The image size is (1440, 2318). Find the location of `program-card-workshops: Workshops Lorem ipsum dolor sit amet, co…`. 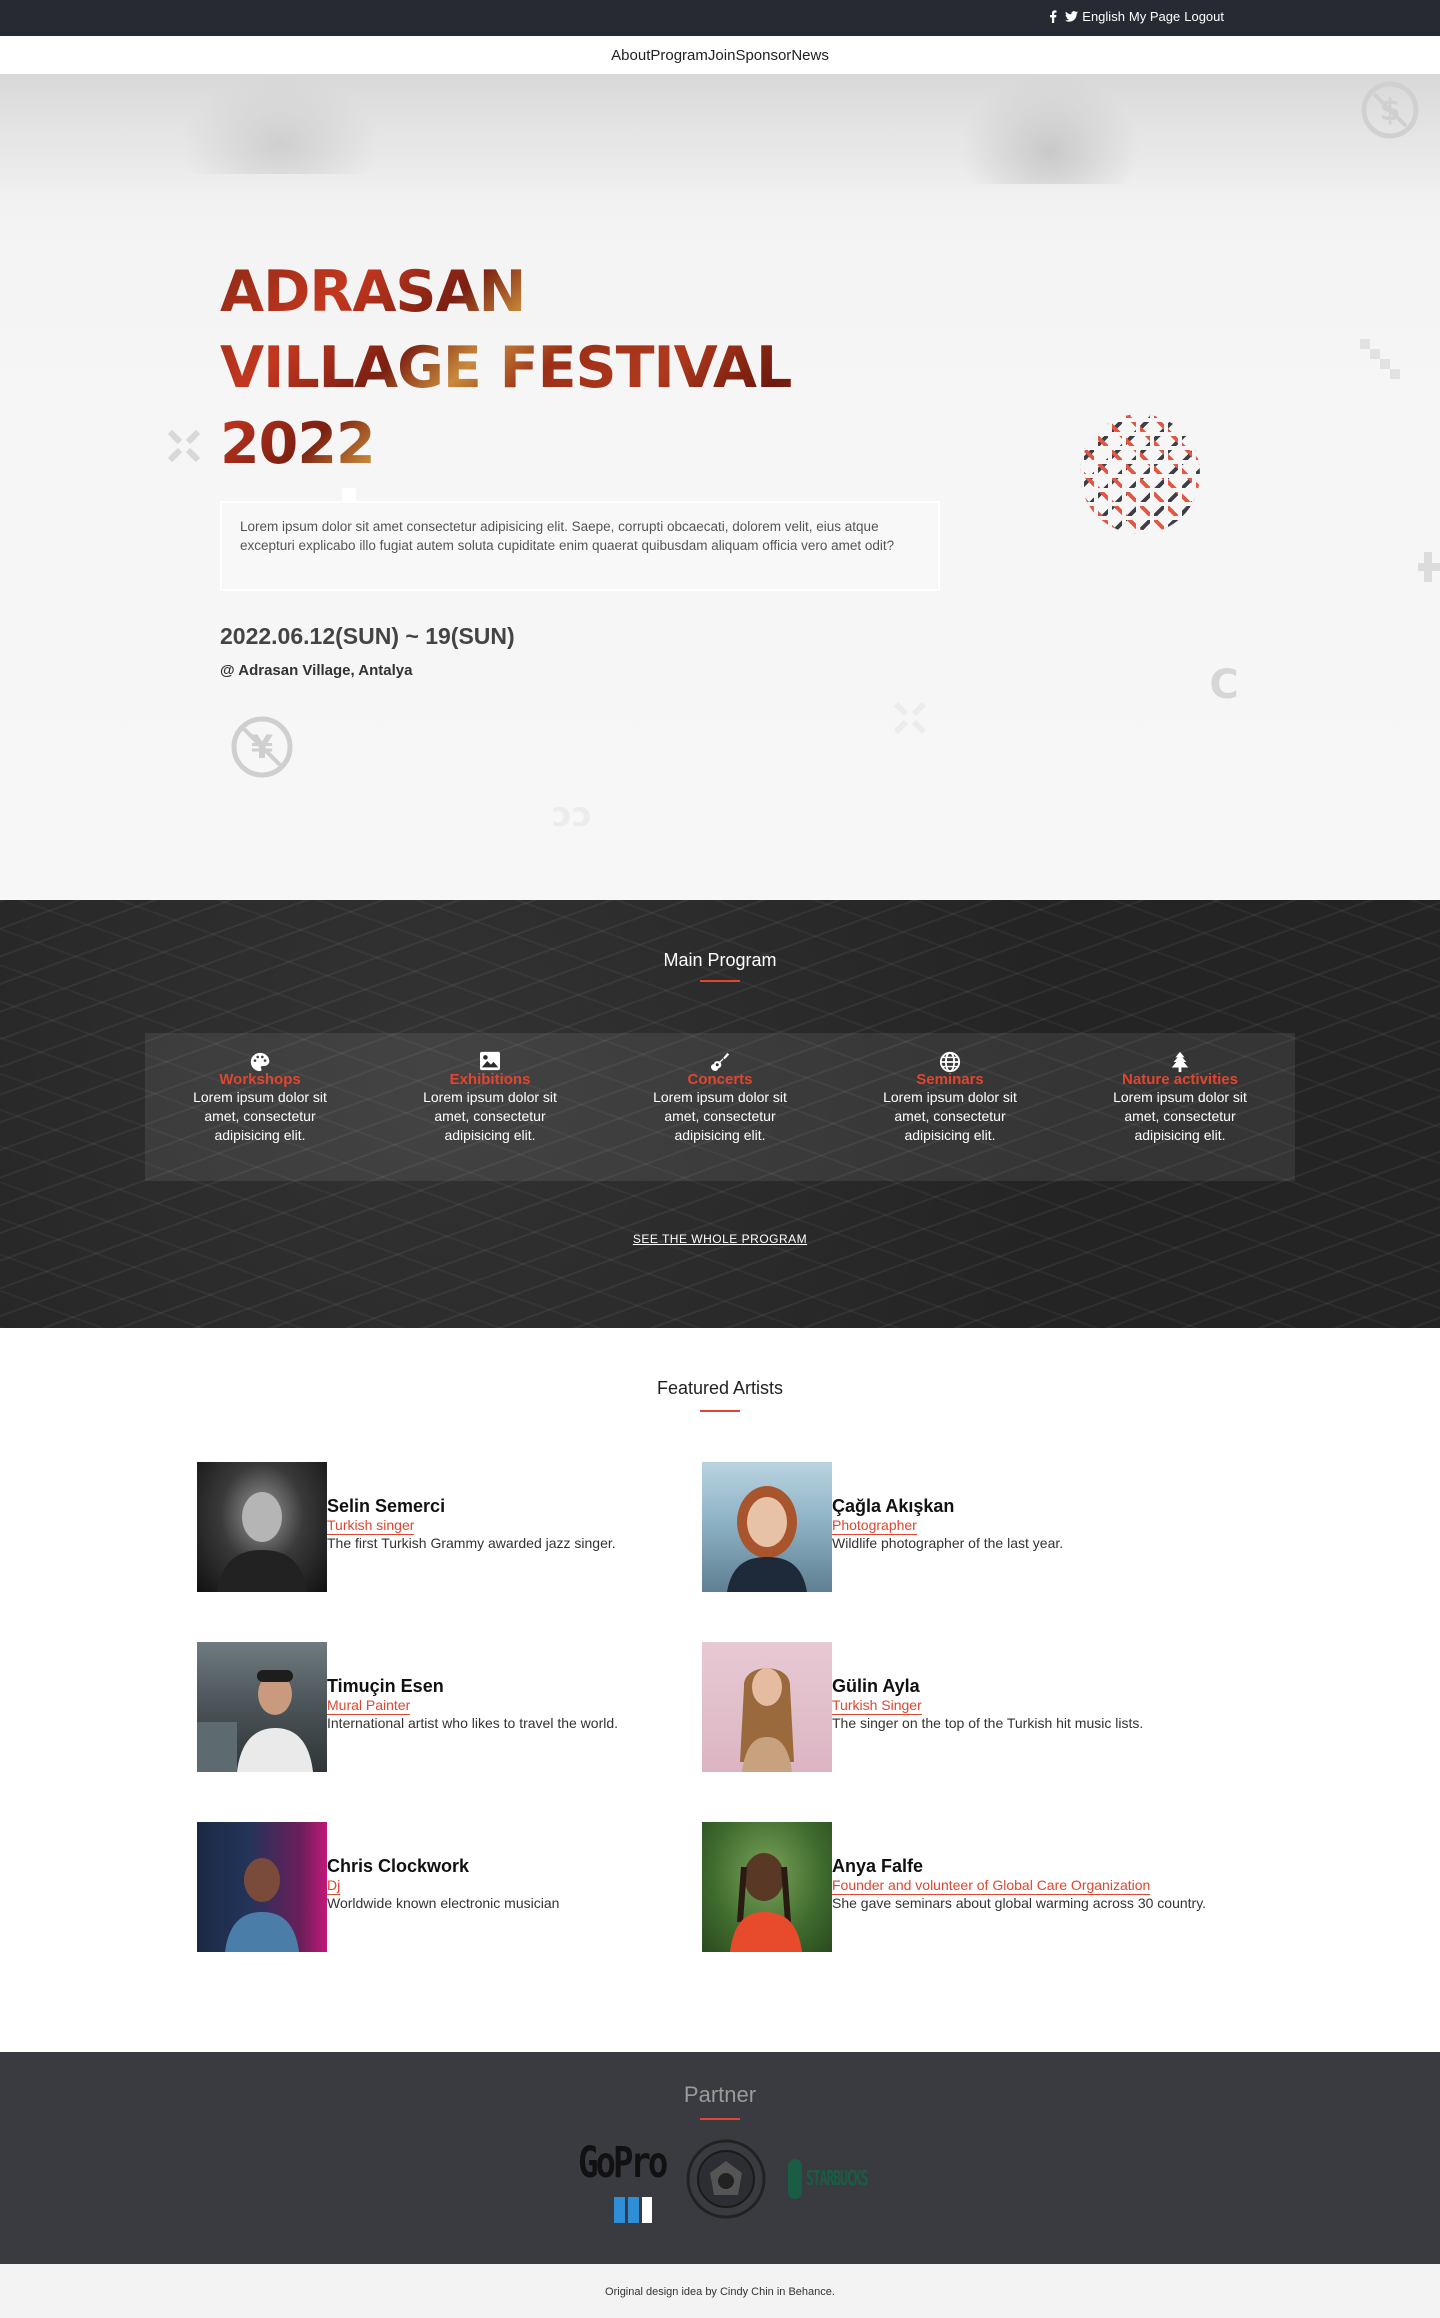

program-card-workshops: Workshops Lorem ipsum dolor sit amet, co… is located at coordinates (260, 1107).